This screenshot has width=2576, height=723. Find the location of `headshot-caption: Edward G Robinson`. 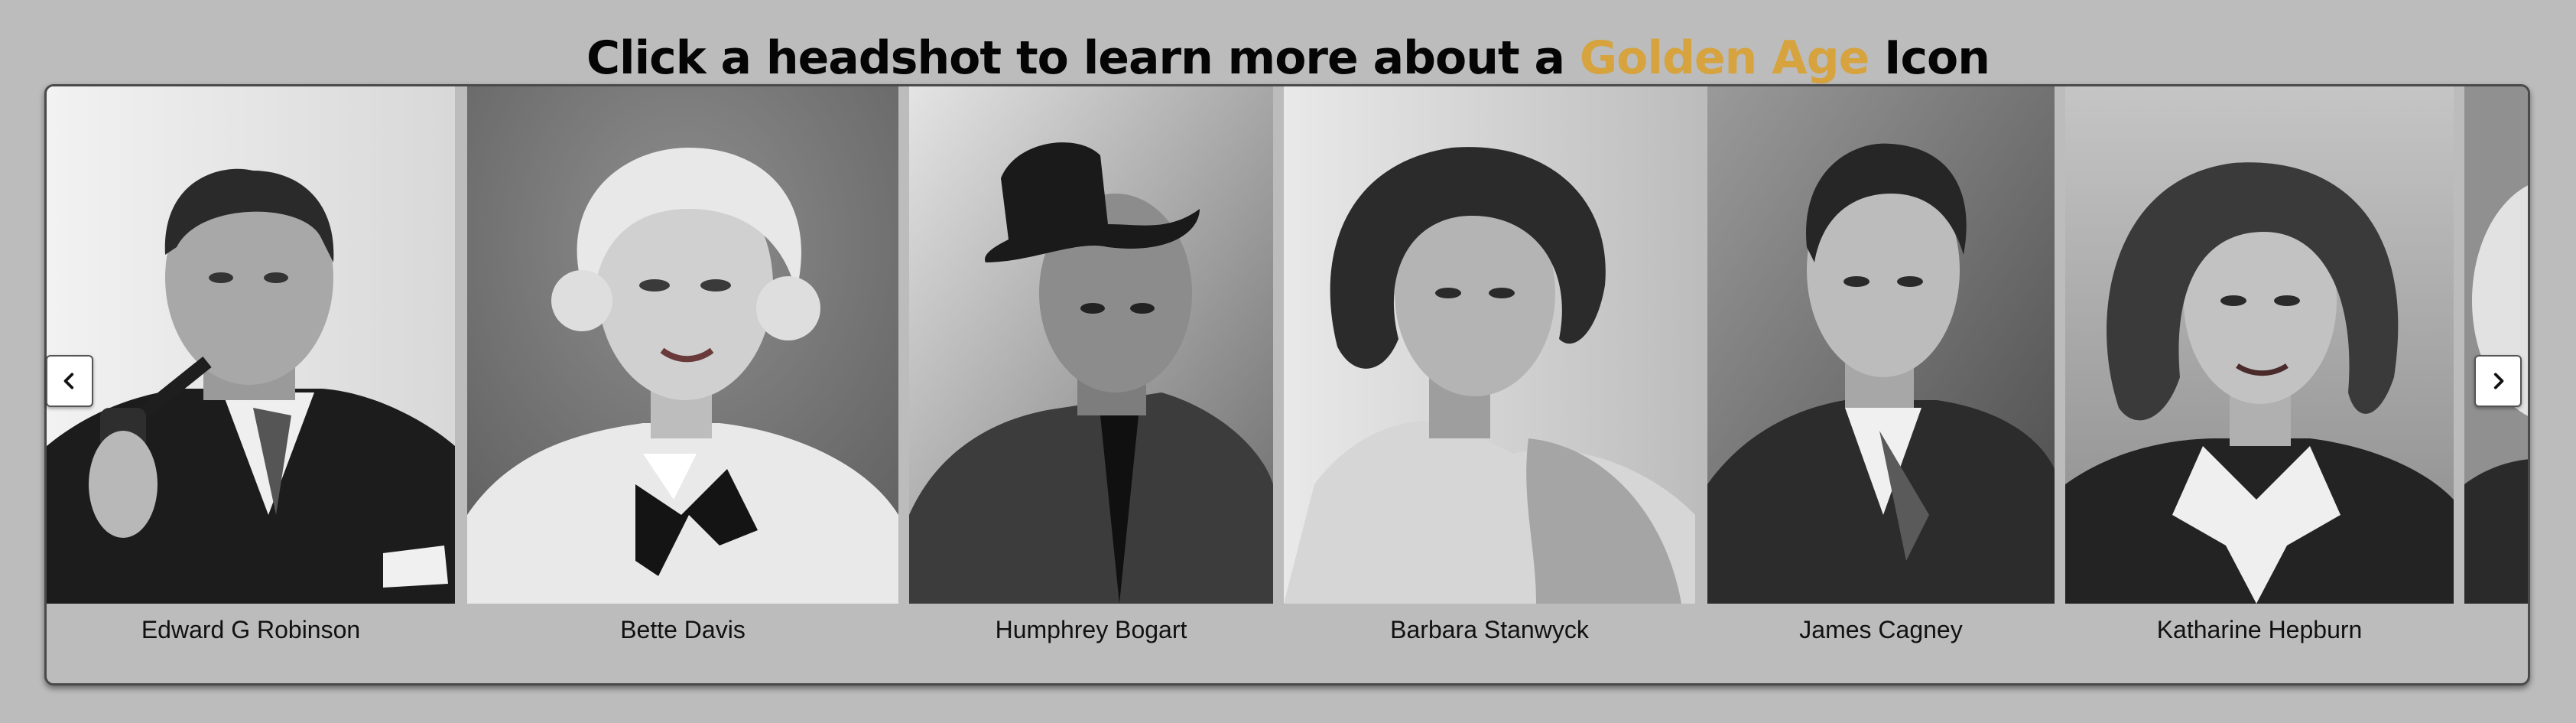

headshot-caption: Edward G Robinson is located at coordinates (251, 629).